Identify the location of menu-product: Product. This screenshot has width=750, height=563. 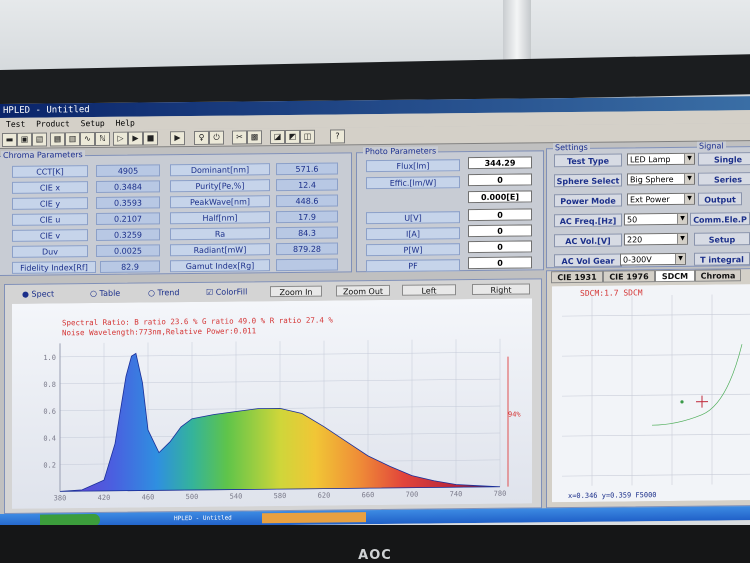
(53, 123).